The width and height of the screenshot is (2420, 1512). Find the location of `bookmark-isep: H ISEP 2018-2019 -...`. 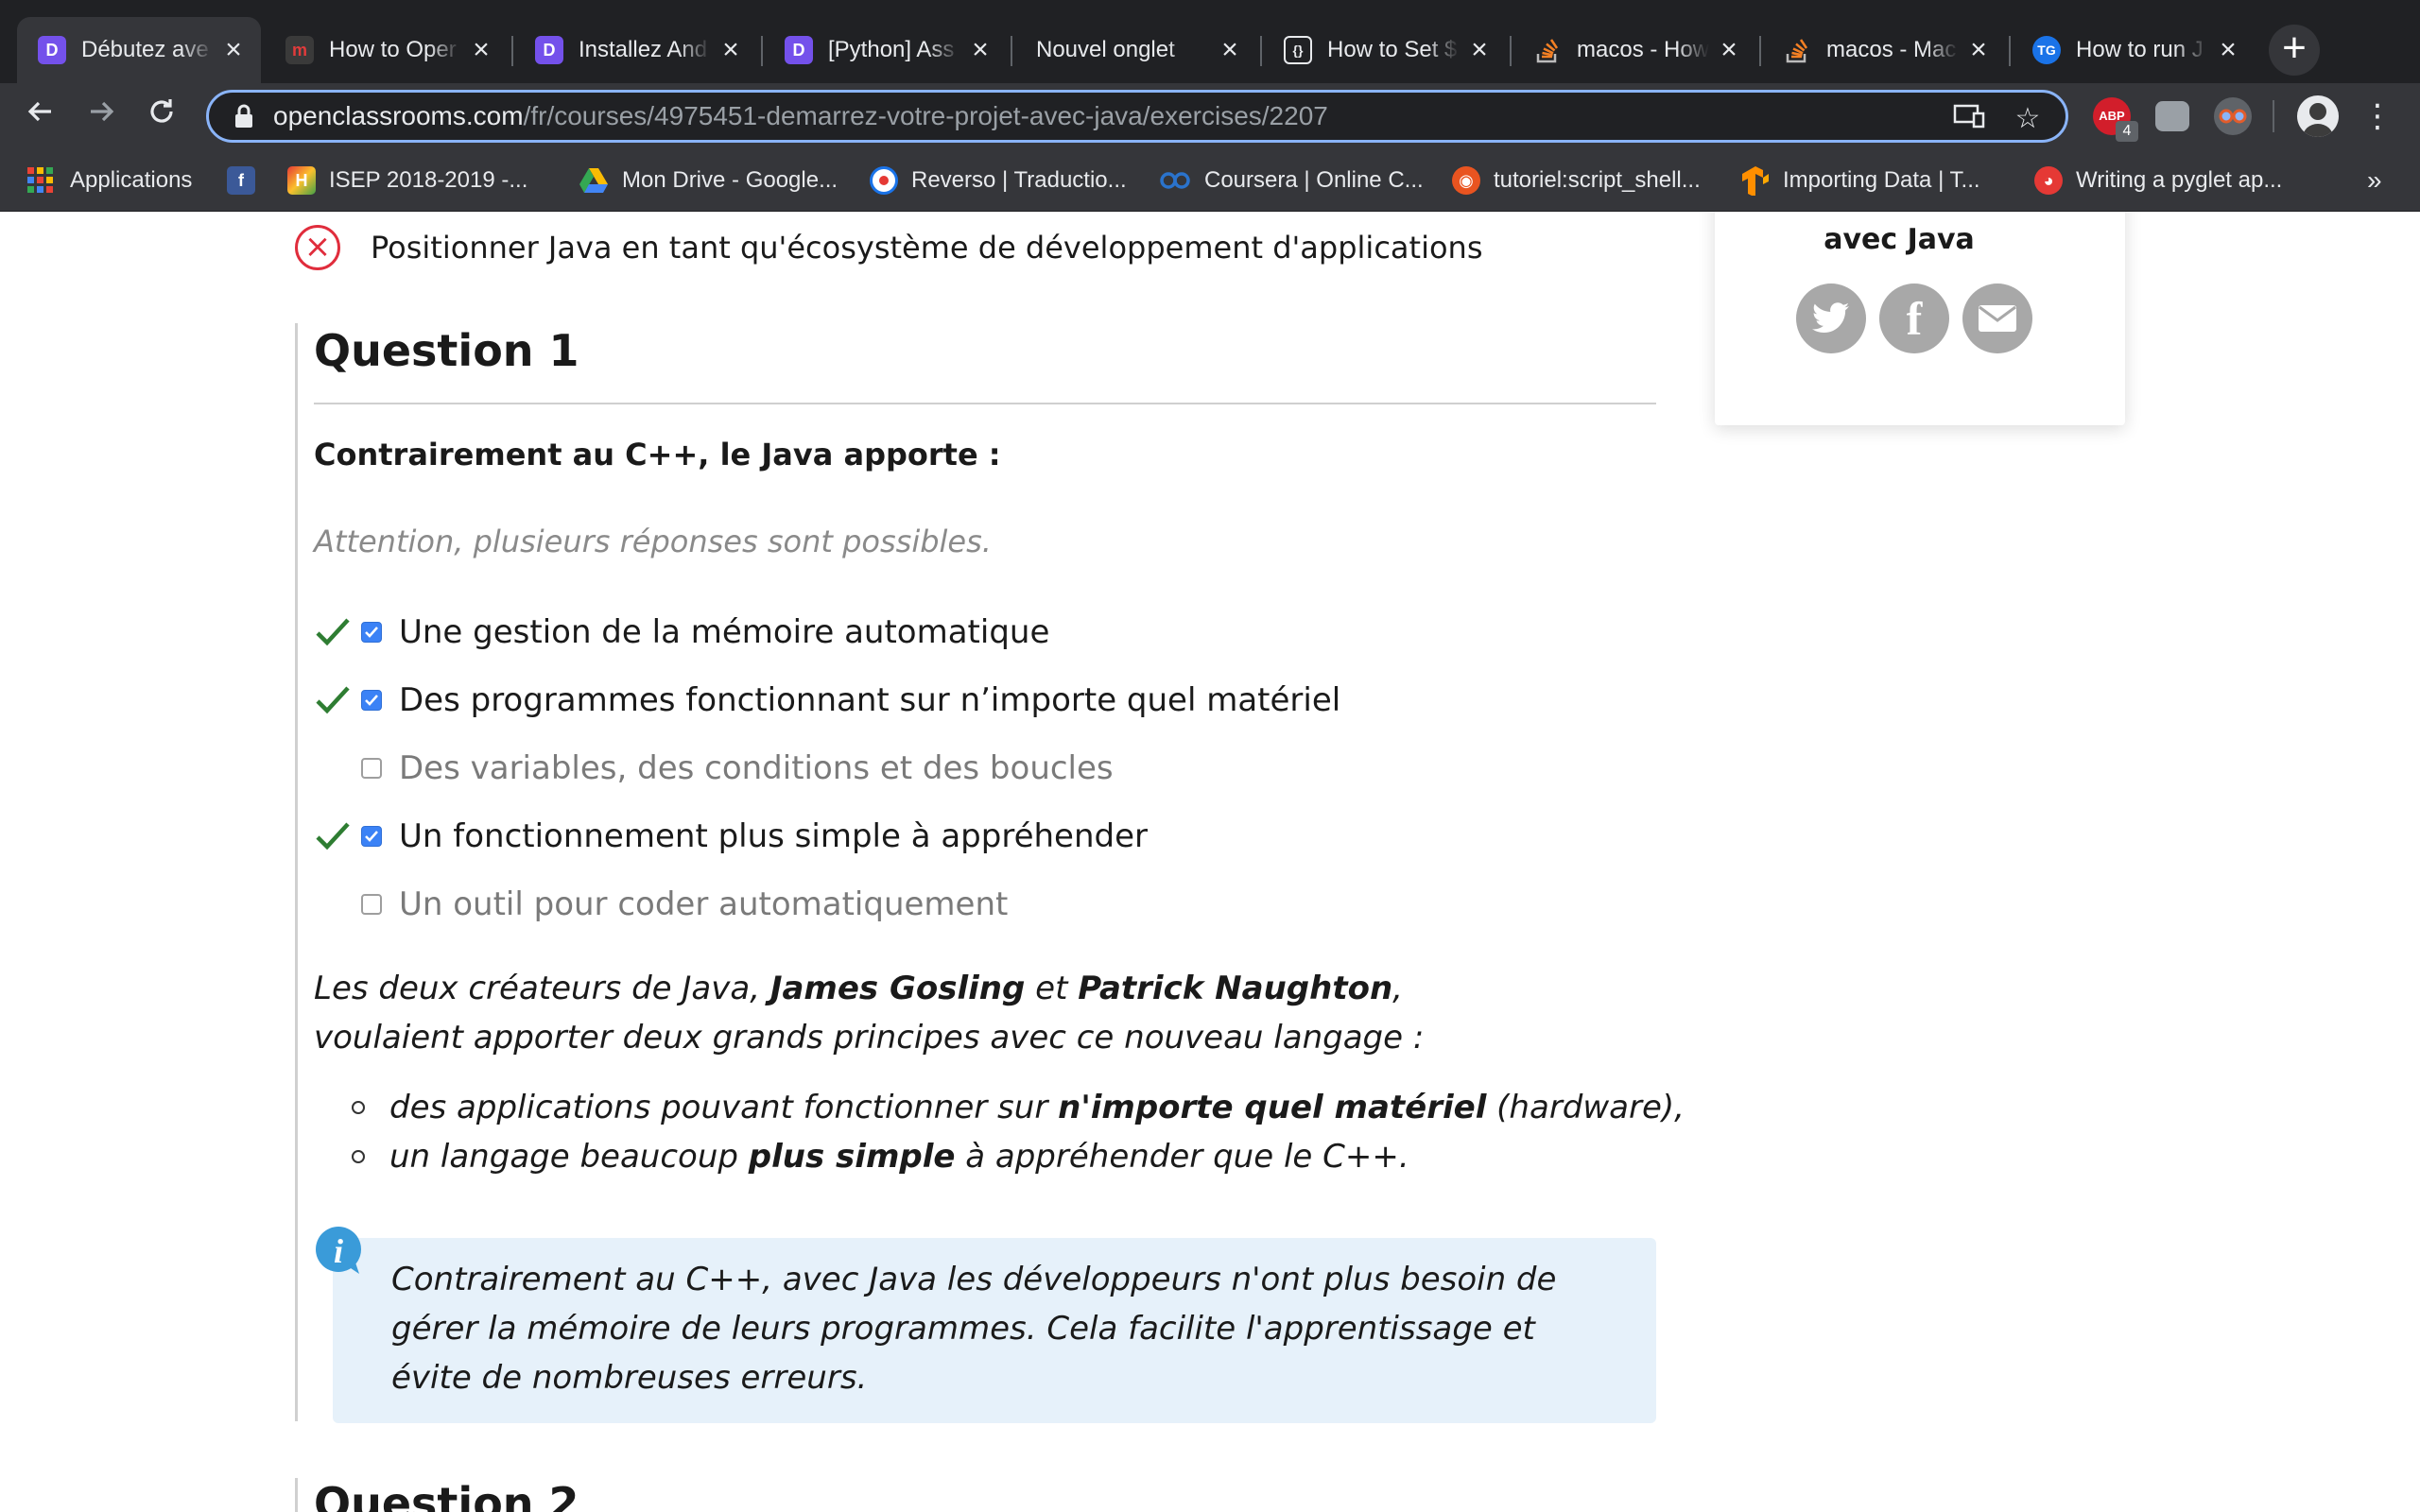

bookmark-isep: H ISEP 2018-2019 -... is located at coordinates (407, 180).